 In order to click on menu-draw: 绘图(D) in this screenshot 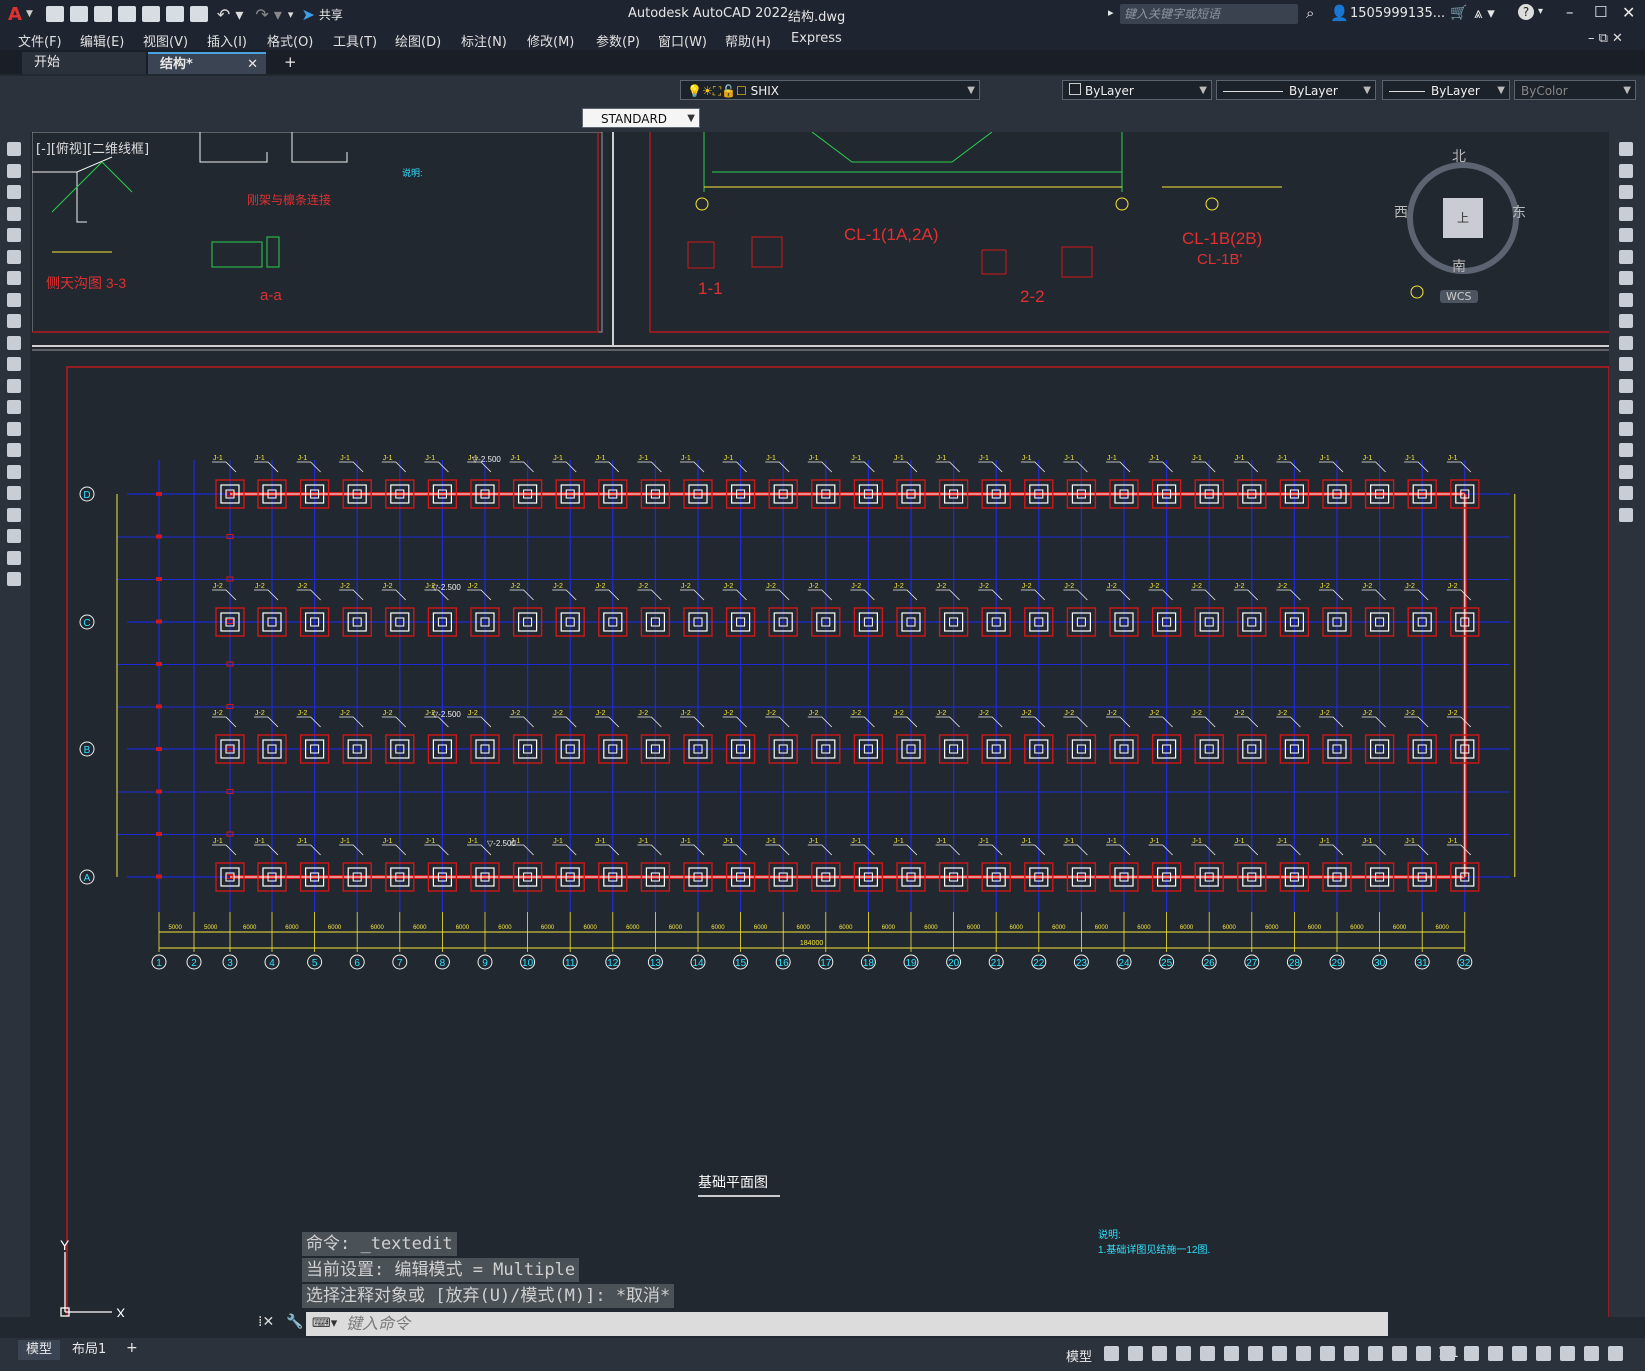, I will do `click(418, 40)`.